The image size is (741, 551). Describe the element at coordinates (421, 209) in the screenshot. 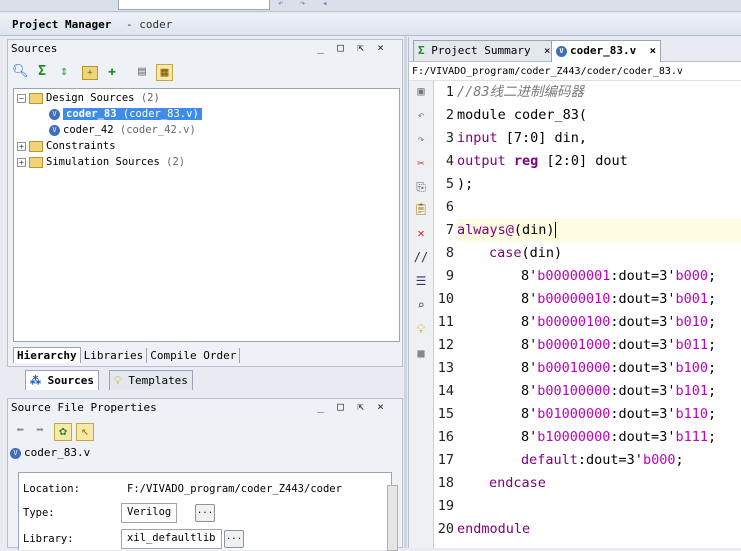

I see `paste-icon: 📋︎` at that location.